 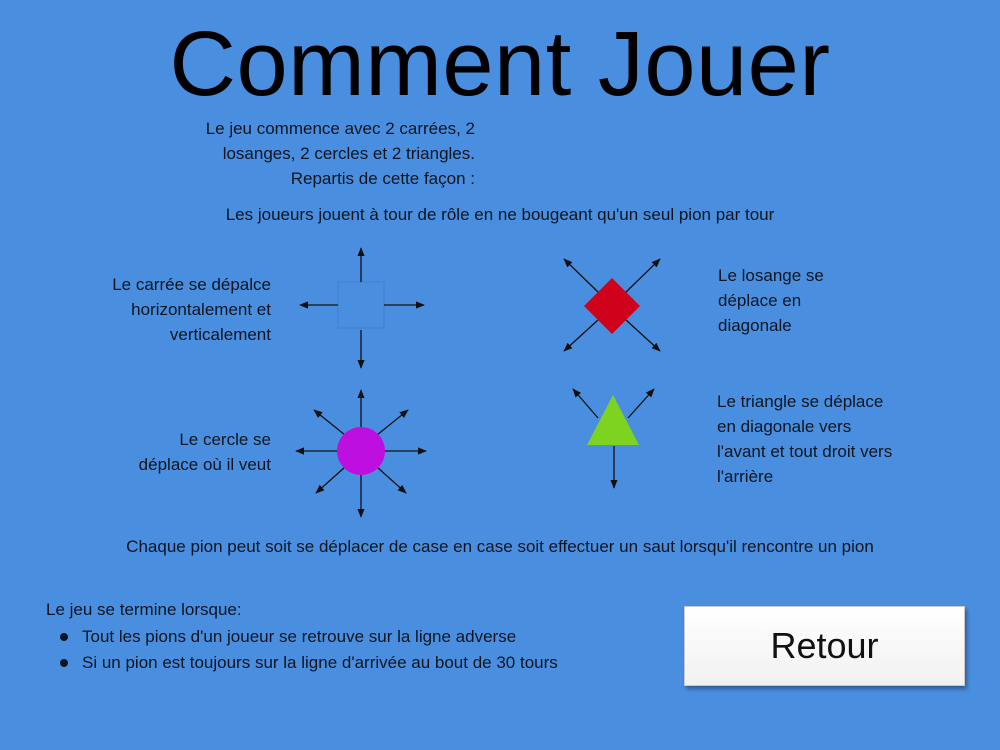 What do you see at coordinates (361, 451) in the screenshot?
I see `circle-piece-icon` at bounding box center [361, 451].